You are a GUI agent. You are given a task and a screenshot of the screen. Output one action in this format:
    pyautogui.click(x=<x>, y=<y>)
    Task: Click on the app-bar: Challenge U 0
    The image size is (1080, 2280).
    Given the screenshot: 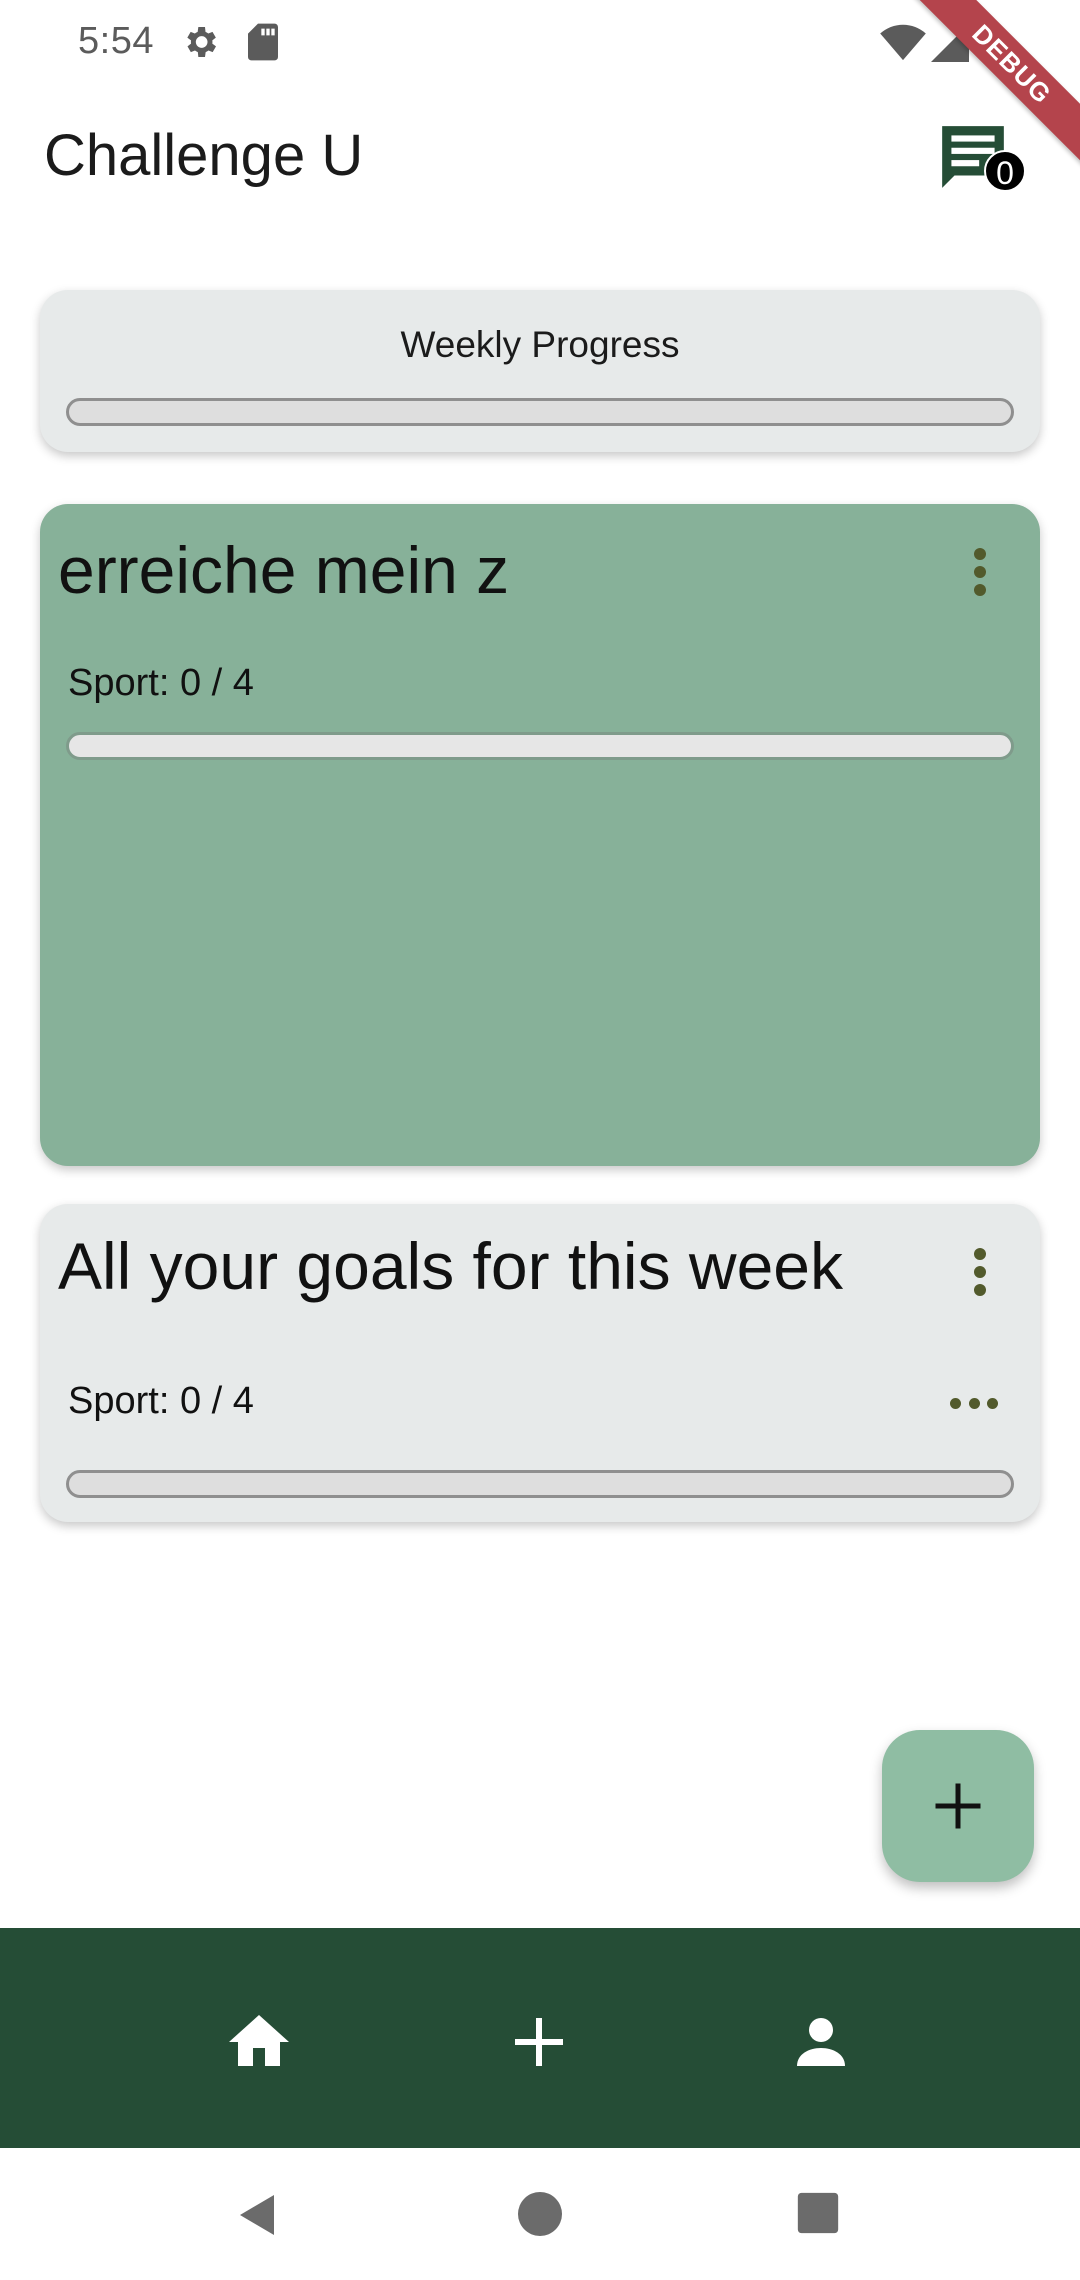 What is the action you would take?
    pyautogui.click(x=540, y=160)
    